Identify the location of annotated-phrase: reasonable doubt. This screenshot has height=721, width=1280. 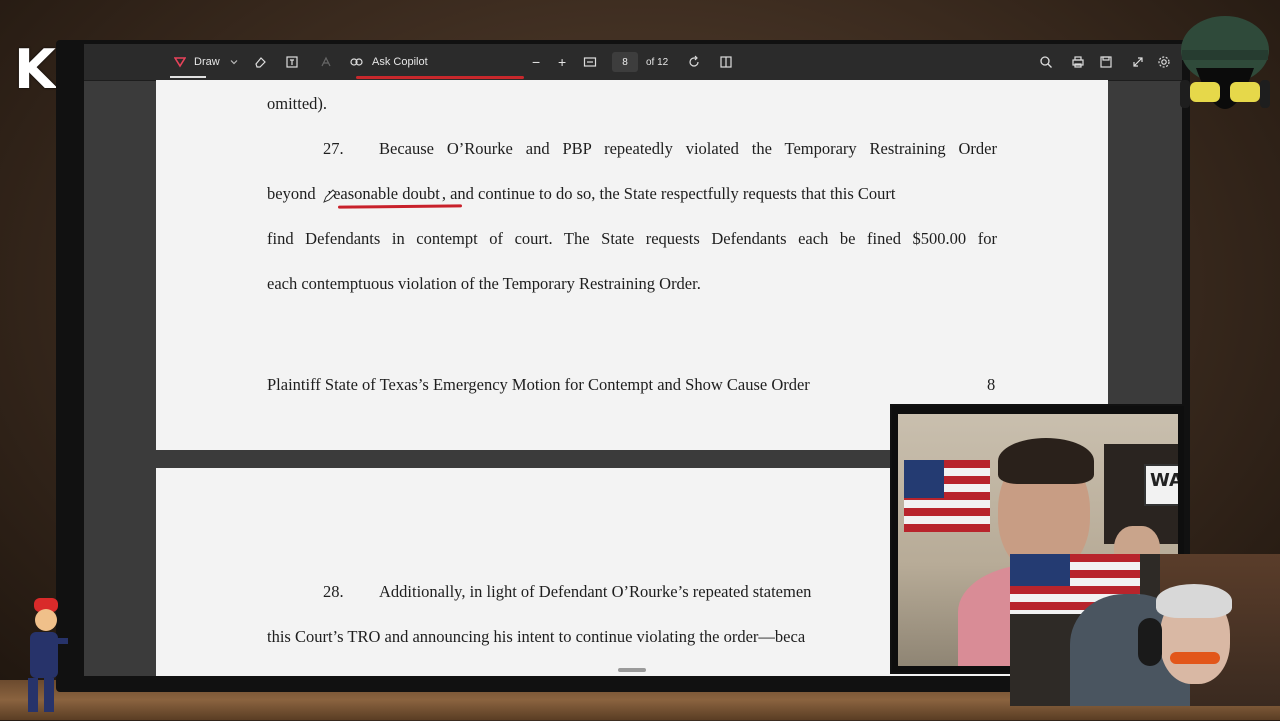
(383, 193).